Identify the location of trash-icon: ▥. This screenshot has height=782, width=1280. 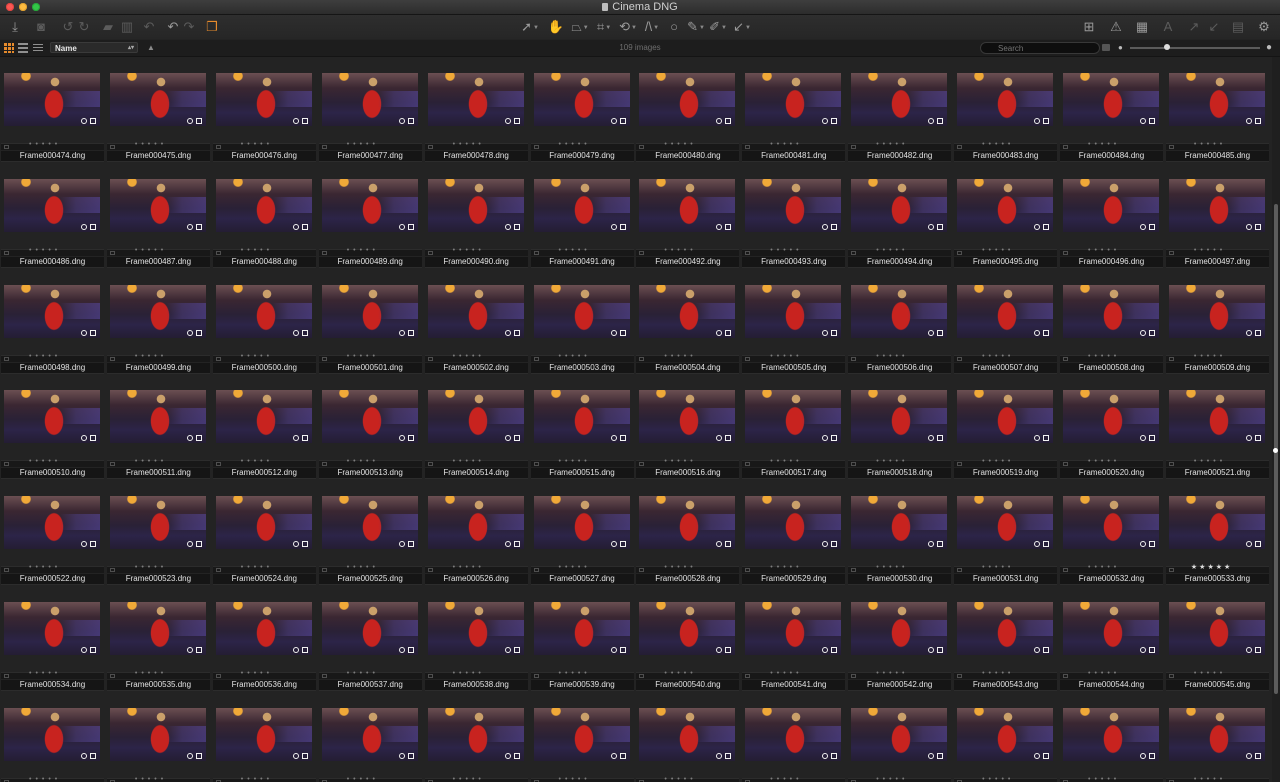
(127, 27).